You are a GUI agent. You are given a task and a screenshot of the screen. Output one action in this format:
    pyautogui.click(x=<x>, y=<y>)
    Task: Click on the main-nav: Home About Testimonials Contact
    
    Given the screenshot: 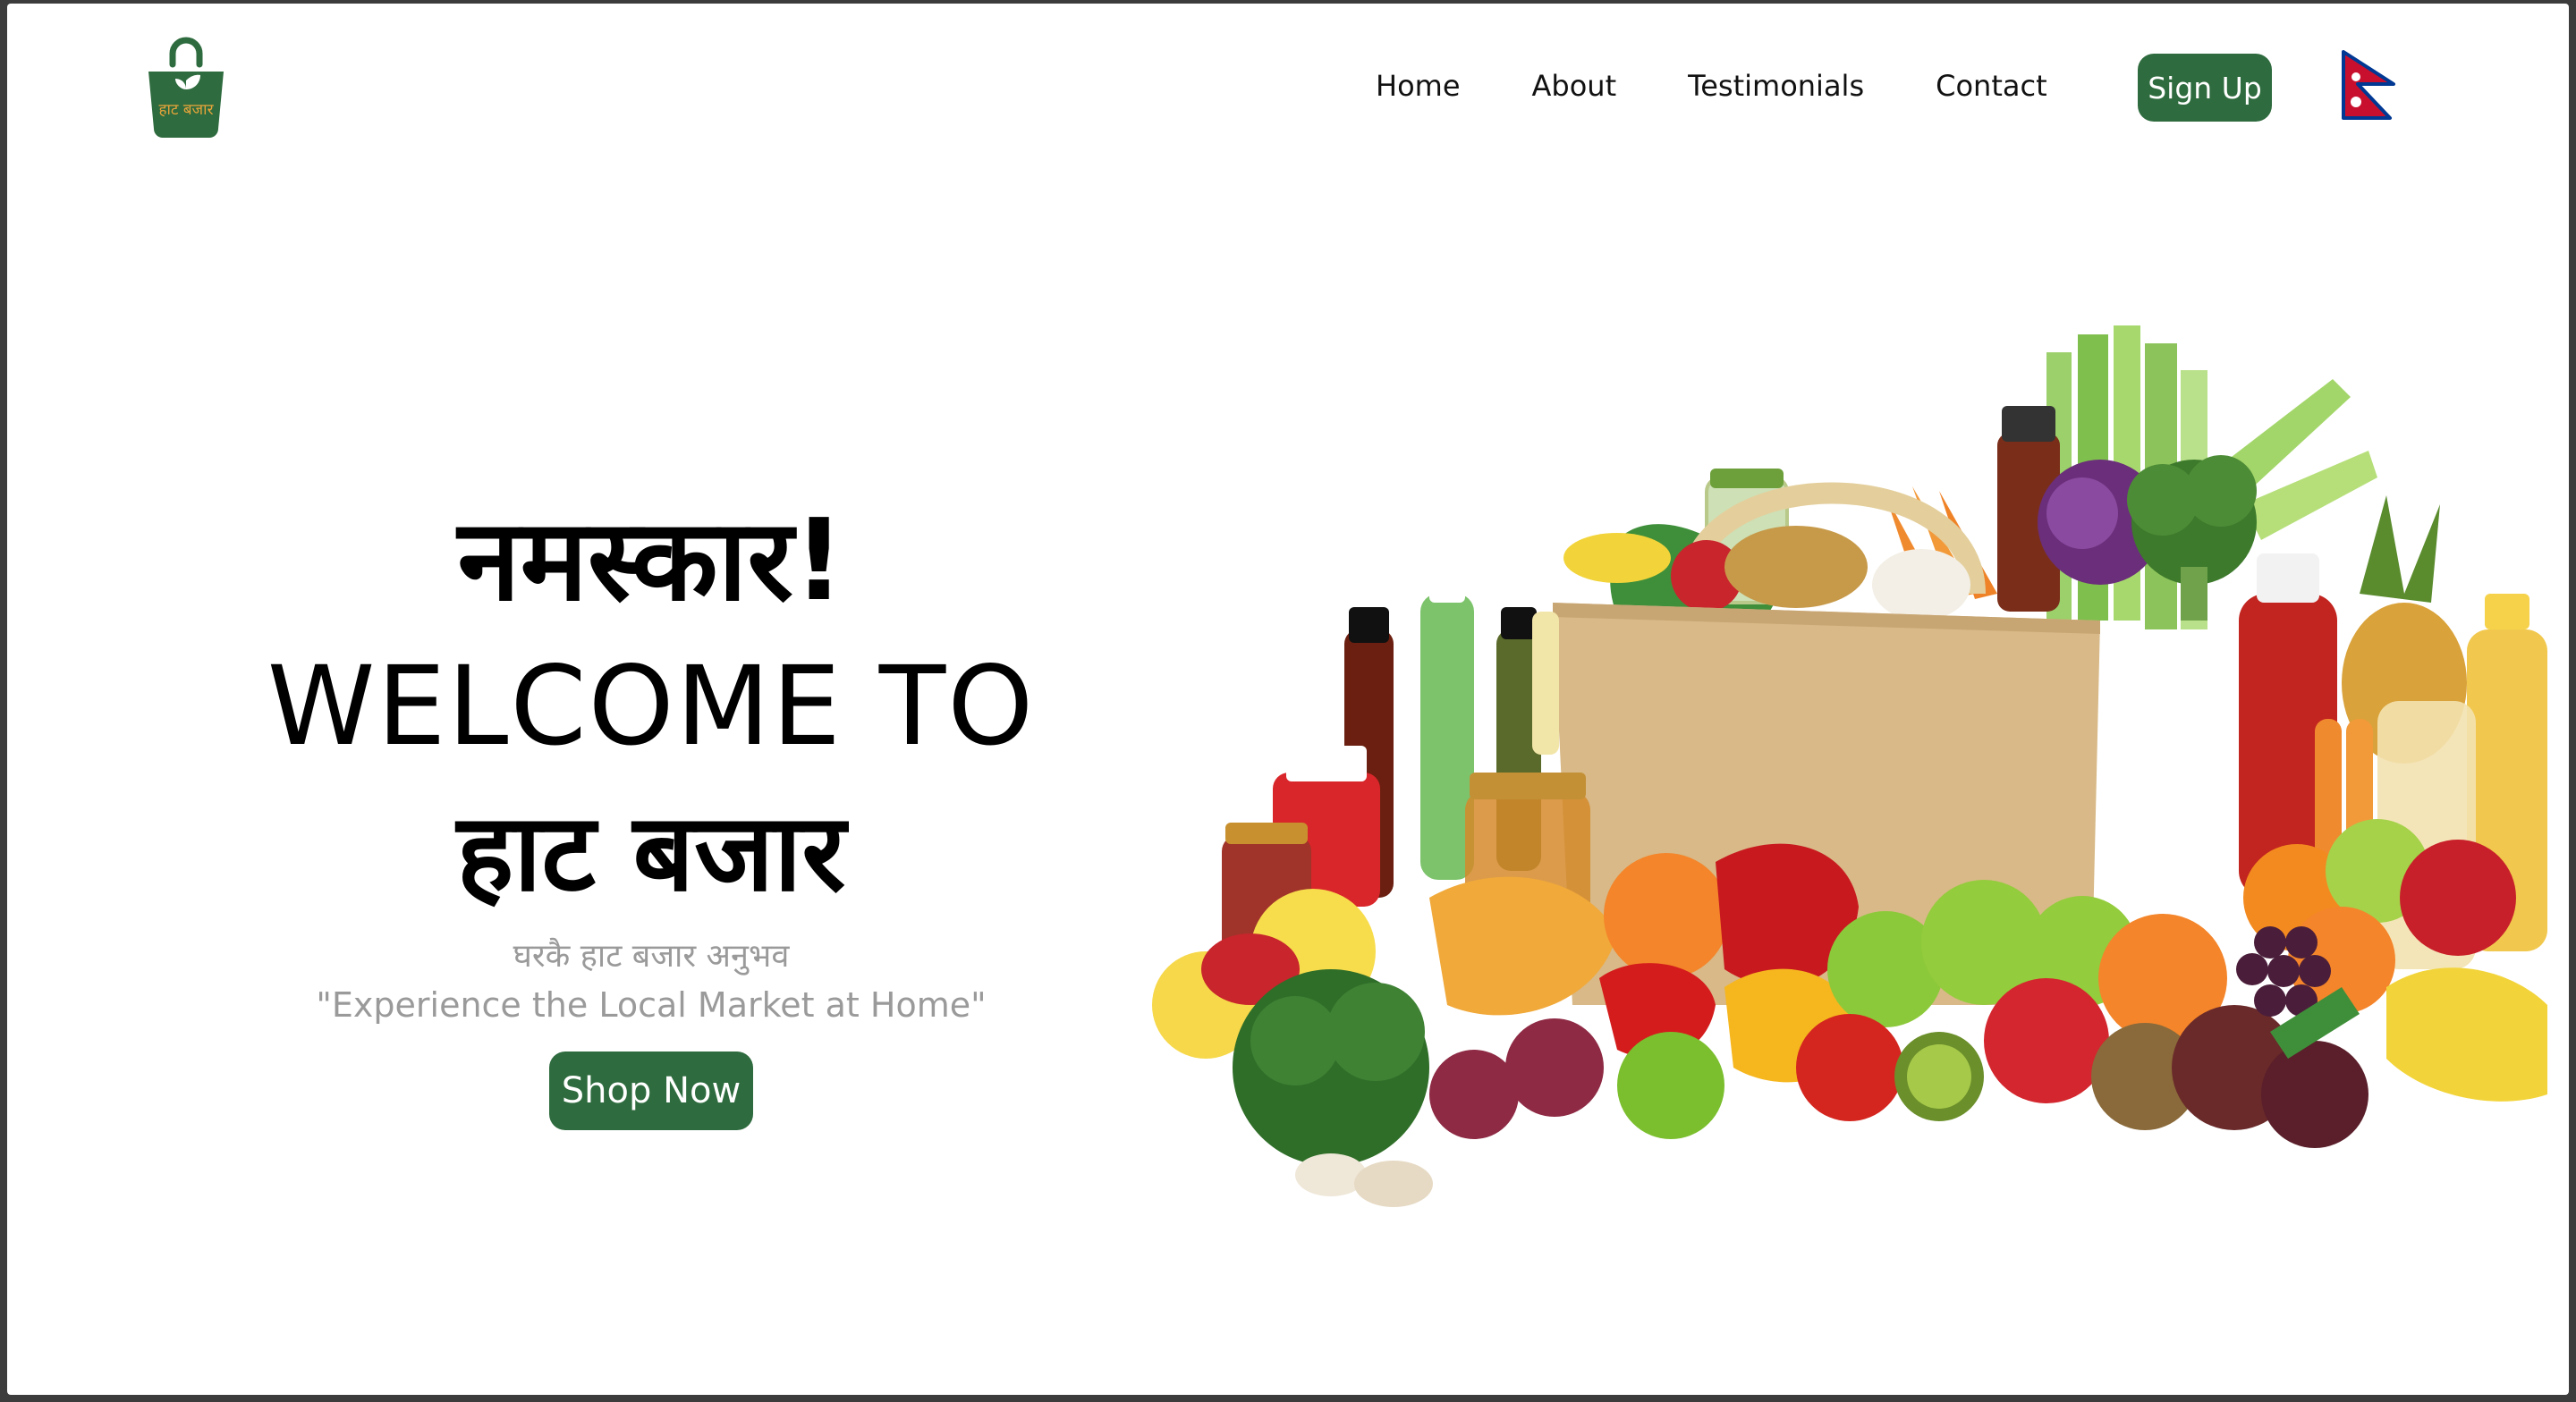 What is the action you would take?
    pyautogui.click(x=1747, y=86)
    